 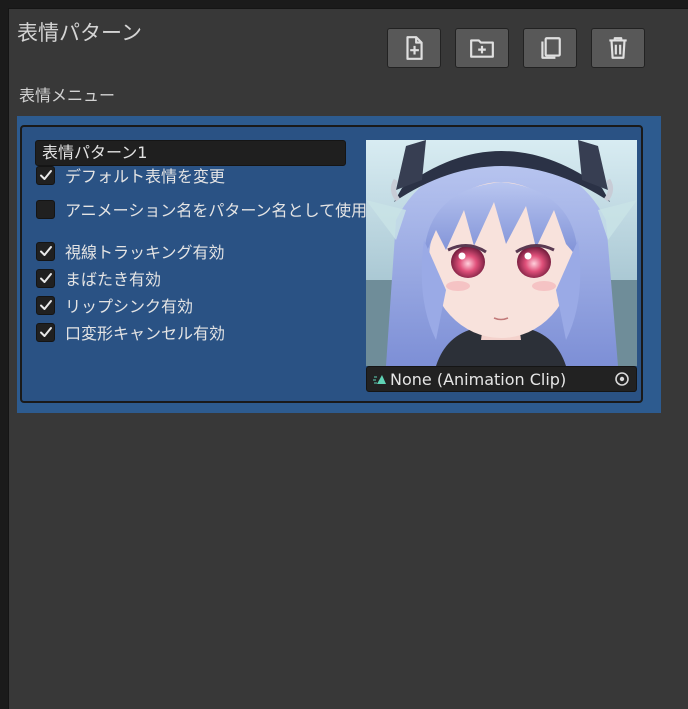 I want to click on duplicate-icon, so click(x=551, y=48).